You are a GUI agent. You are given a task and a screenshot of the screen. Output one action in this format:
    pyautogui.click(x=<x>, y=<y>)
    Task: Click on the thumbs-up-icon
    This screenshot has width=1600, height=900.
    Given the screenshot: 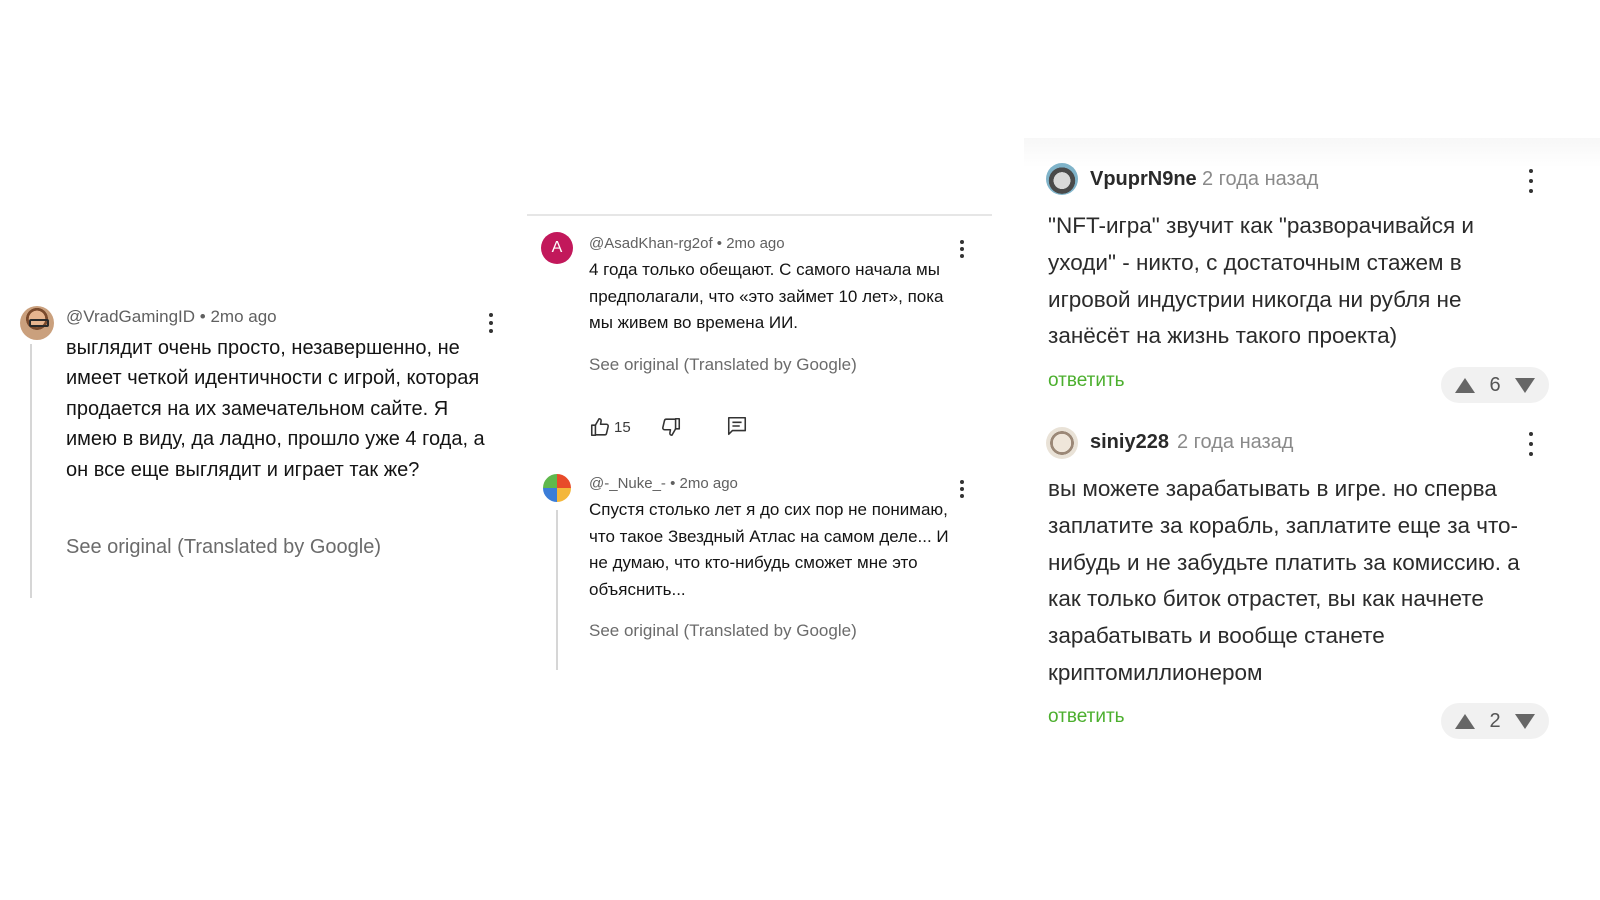 What is the action you would take?
    pyautogui.click(x=600, y=427)
    